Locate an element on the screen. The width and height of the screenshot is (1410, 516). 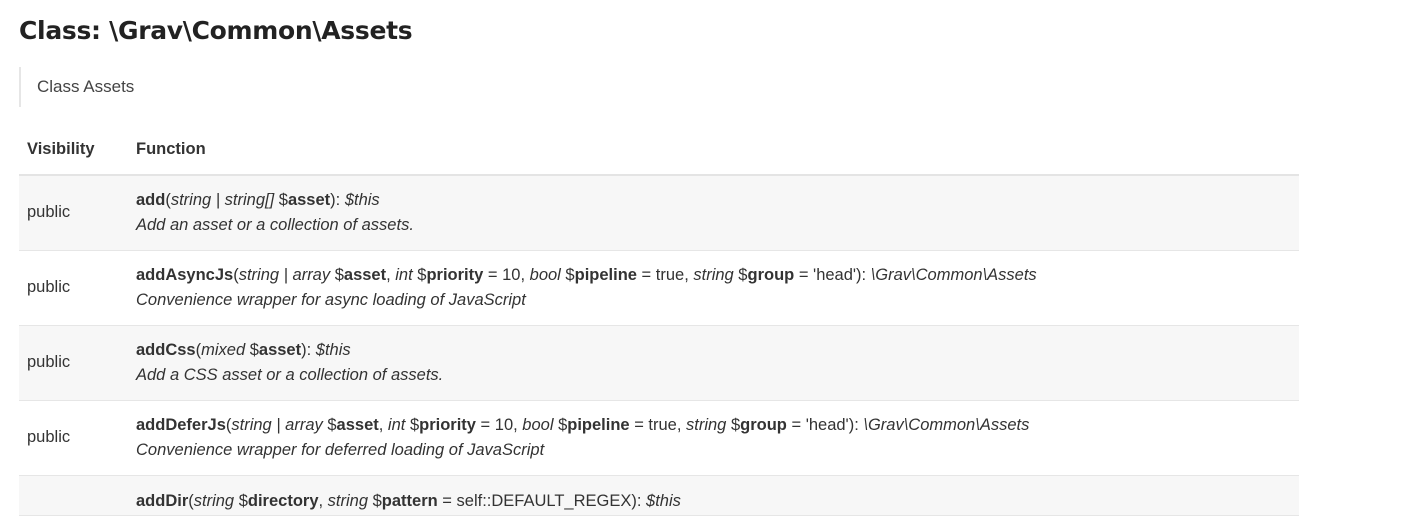
signature-name-part: addDir is located at coordinates (162, 500).